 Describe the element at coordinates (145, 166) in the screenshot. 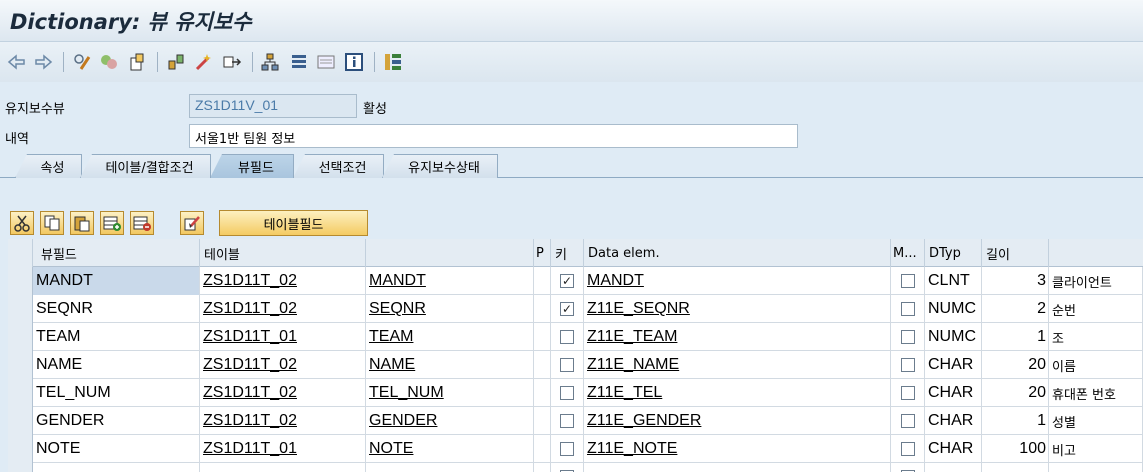

I see `tab-table-join: 테이블/결합조건` at that location.